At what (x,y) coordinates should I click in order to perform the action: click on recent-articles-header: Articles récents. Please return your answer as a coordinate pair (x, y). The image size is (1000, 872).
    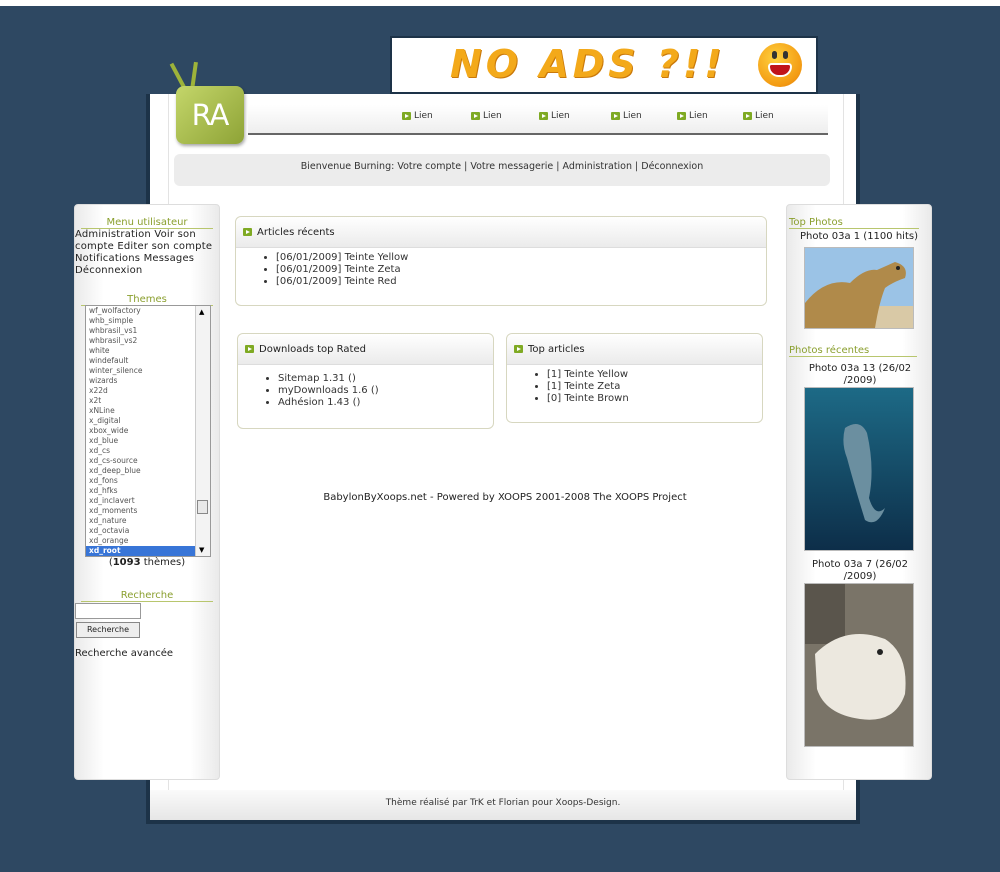
    Looking at the image, I should click on (501, 232).